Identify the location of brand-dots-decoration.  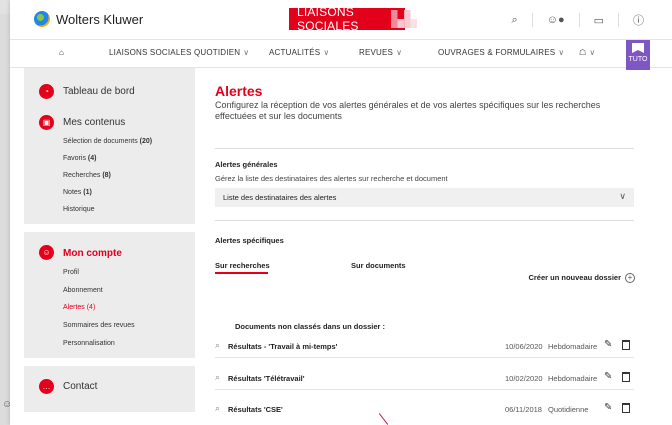
(404, 19).